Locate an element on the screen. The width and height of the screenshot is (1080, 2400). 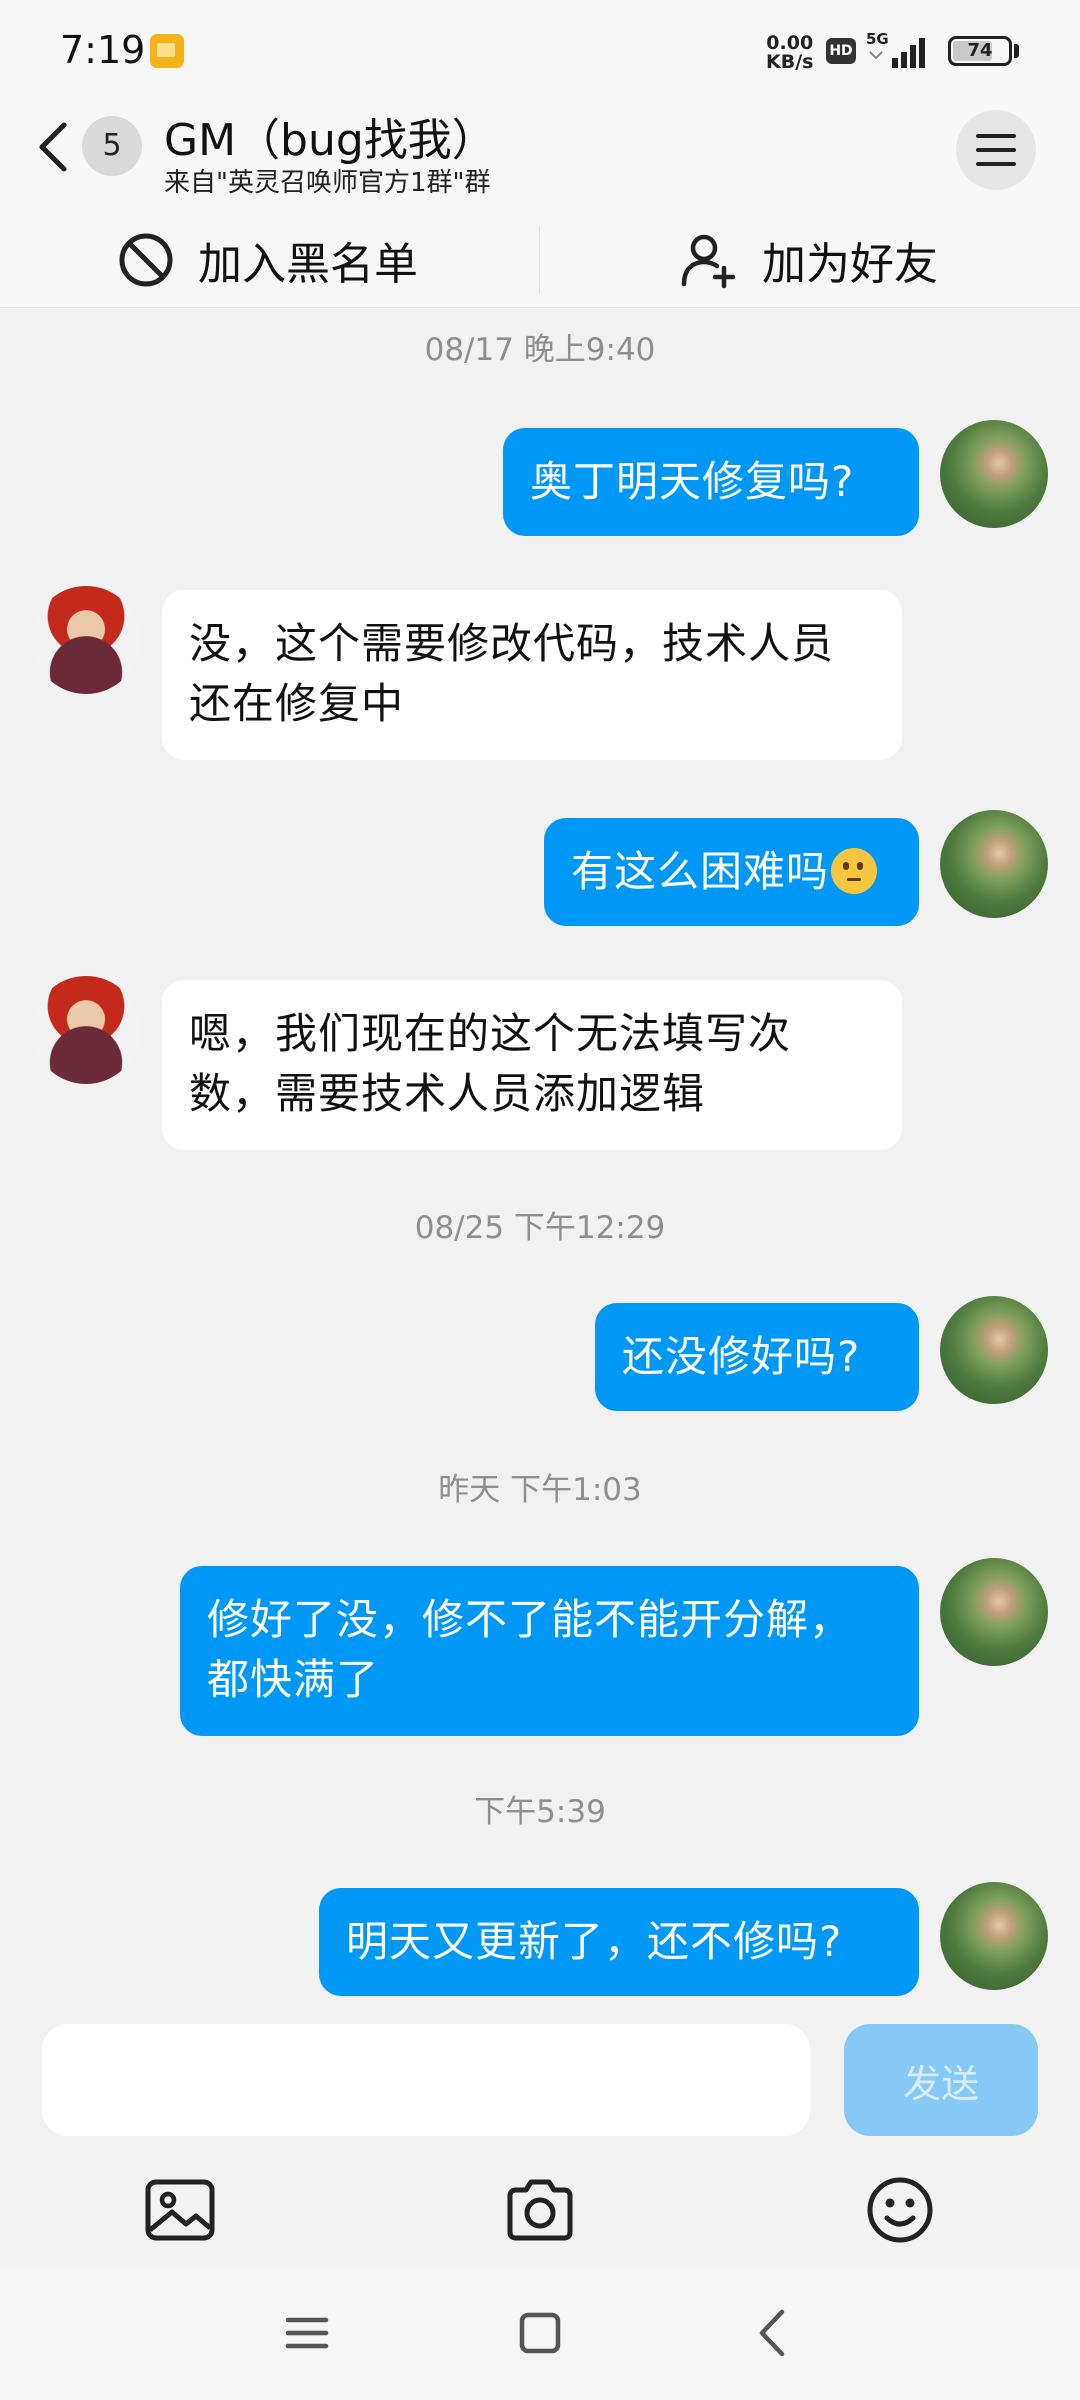
camera-icon is located at coordinates (540, 2210).